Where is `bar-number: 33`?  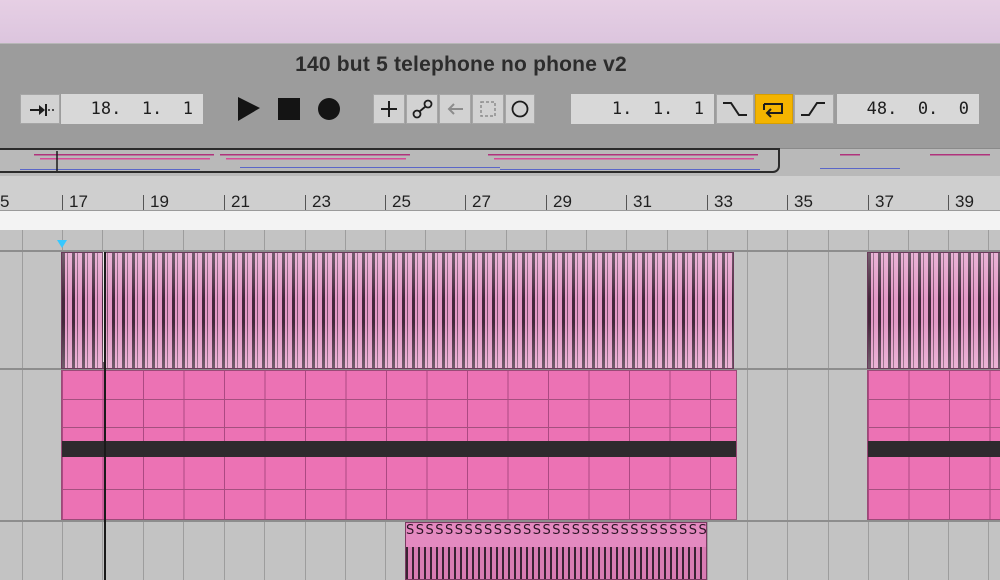
bar-number: 33 is located at coordinates (723, 201).